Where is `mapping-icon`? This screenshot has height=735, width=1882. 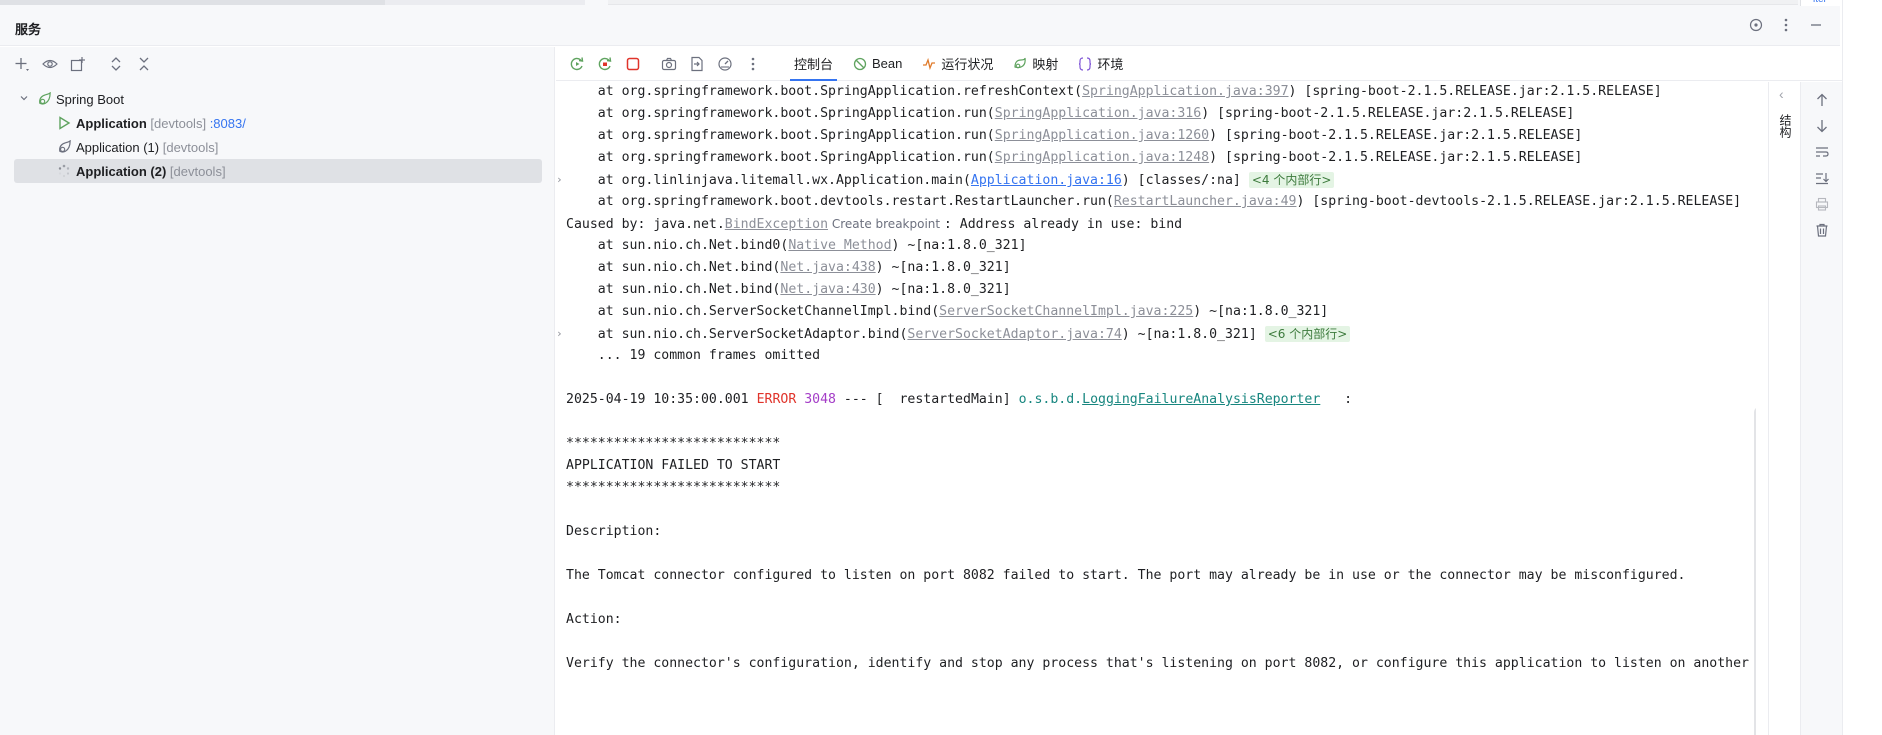 mapping-icon is located at coordinates (1020, 64).